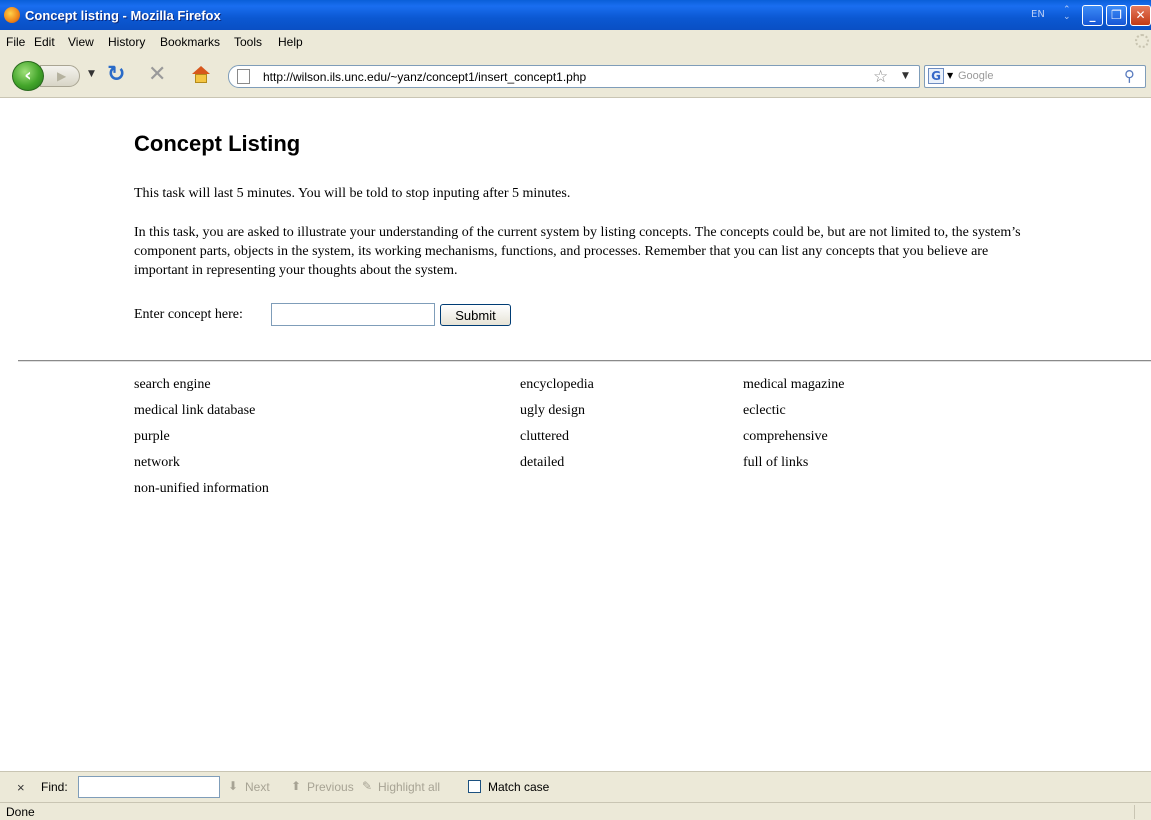 The height and width of the screenshot is (820, 1151). Describe the element at coordinates (152, 436) in the screenshot. I see `concept-item: purple` at that location.